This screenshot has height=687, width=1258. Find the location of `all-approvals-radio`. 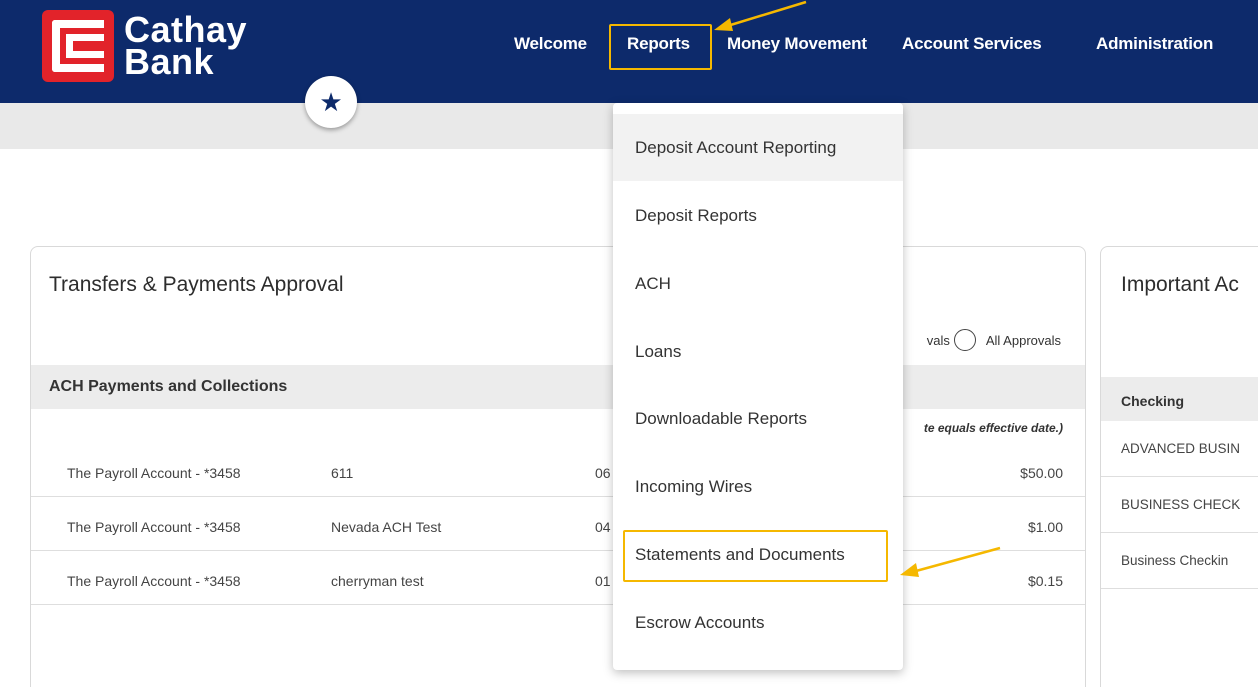

all-approvals-radio is located at coordinates (964, 340).